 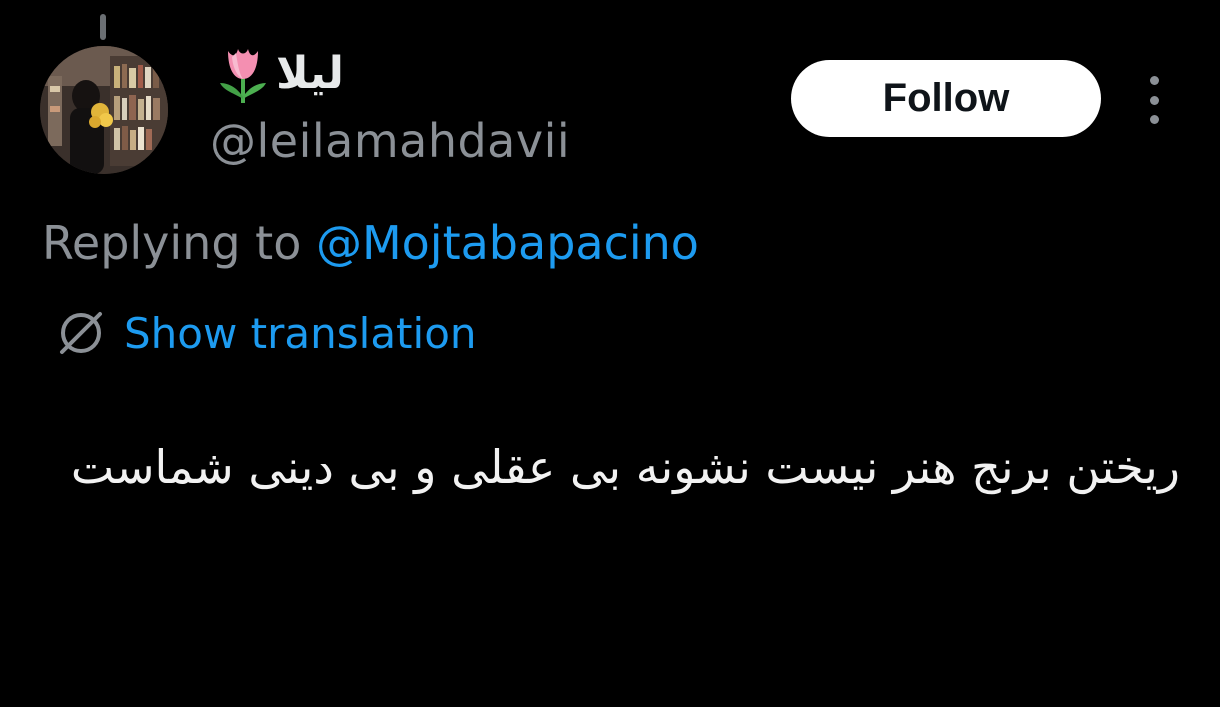 What do you see at coordinates (310, 74) in the screenshot?
I see `author-display-name: ليلا` at bounding box center [310, 74].